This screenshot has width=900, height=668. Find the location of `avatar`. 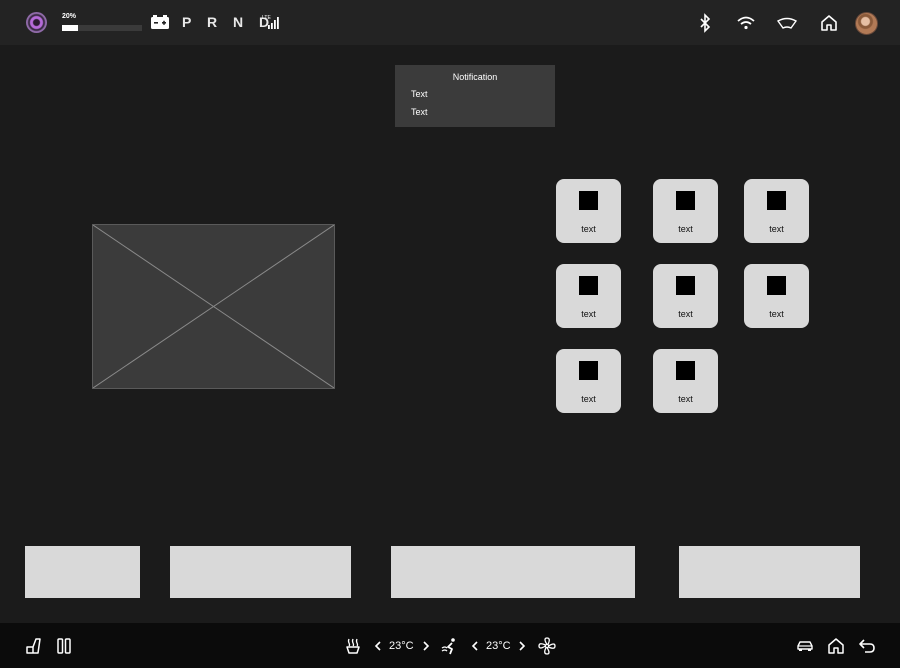

avatar is located at coordinates (866, 23).